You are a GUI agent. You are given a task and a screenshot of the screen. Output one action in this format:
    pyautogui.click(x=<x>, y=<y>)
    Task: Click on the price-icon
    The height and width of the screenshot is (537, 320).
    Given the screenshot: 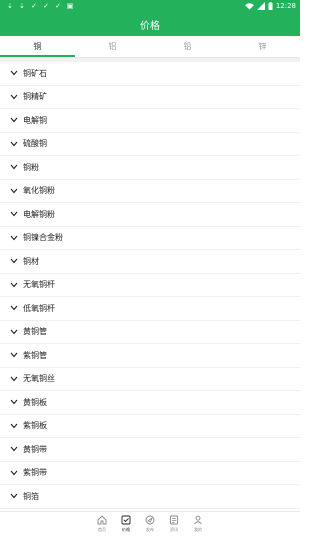 What is the action you would take?
    pyautogui.click(x=126, y=520)
    